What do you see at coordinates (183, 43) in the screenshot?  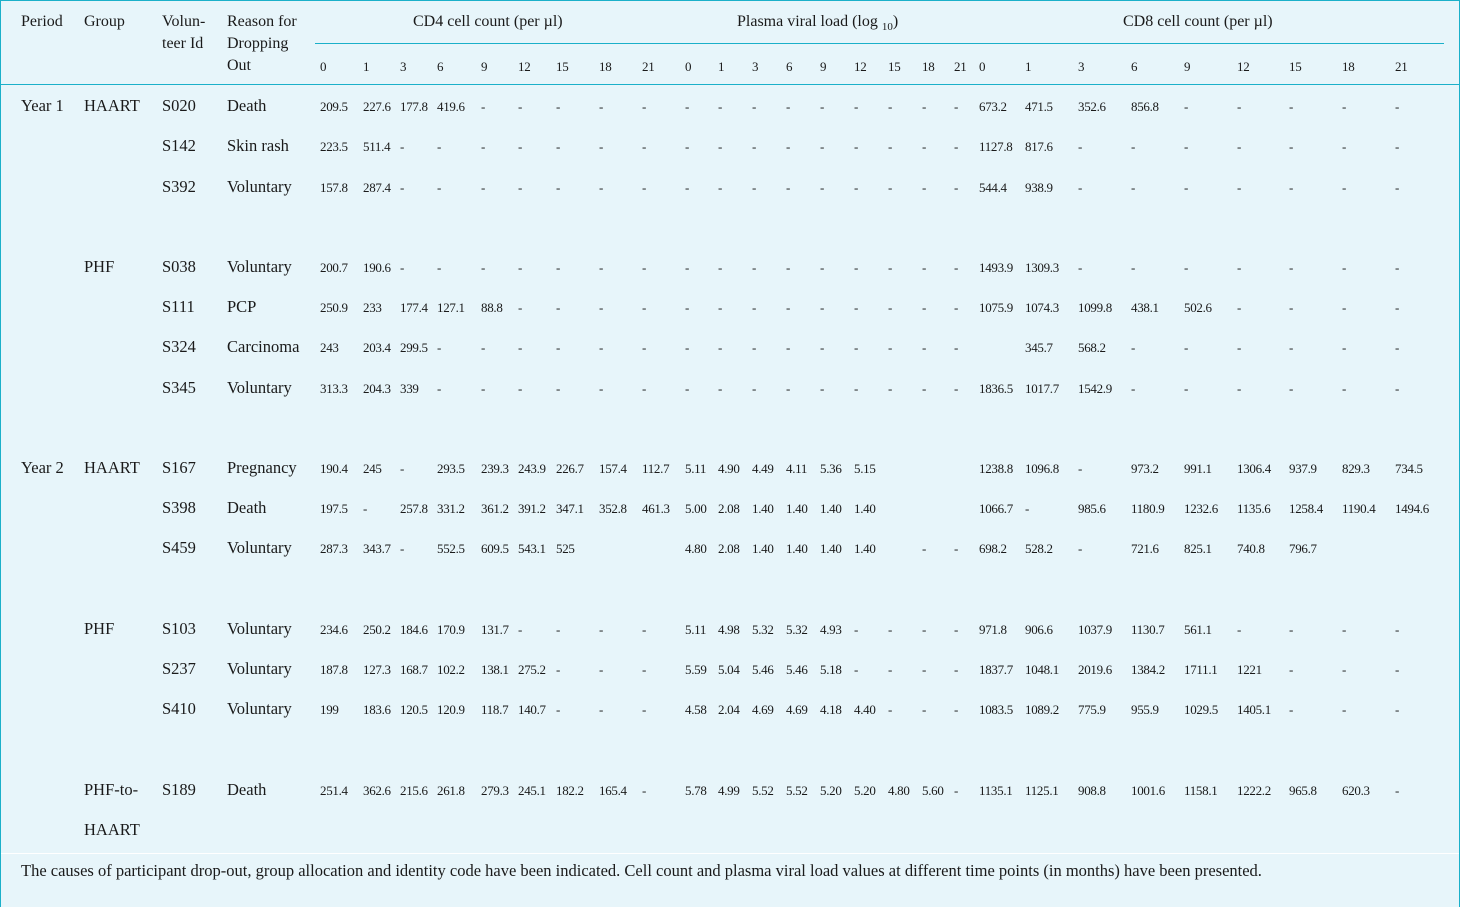 I see `header-volunteer: teer Id` at bounding box center [183, 43].